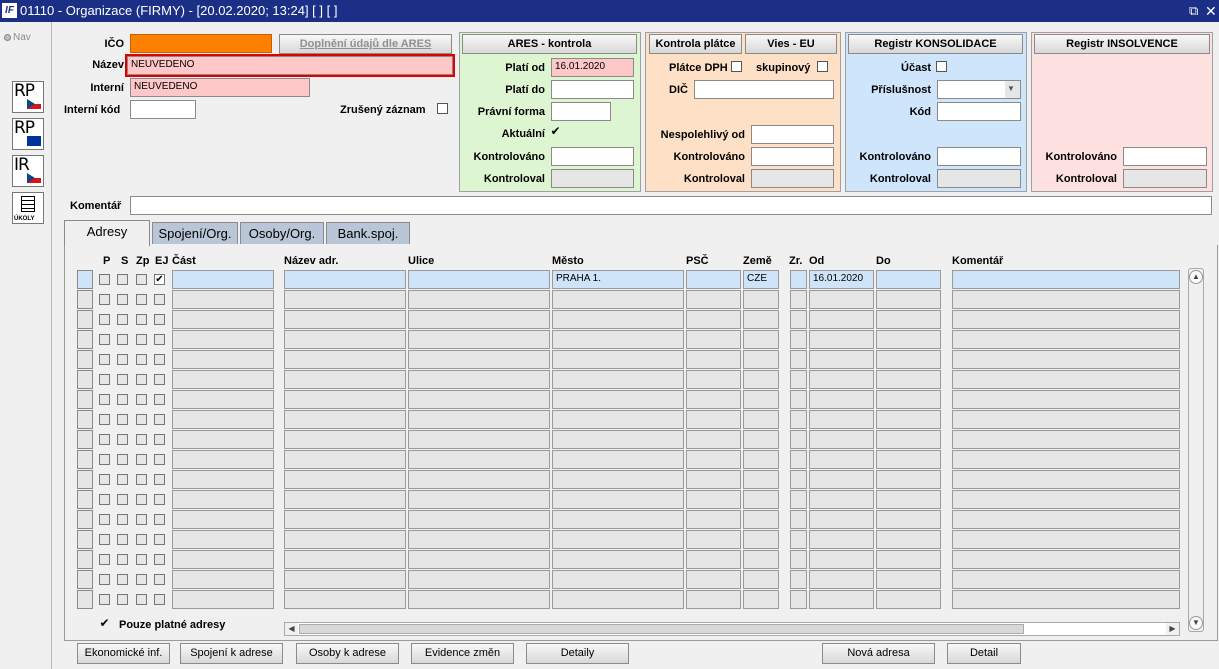 This screenshot has height=669, width=1219. What do you see at coordinates (107, 233) in the screenshot?
I see `tab-adresy: Adresy` at bounding box center [107, 233].